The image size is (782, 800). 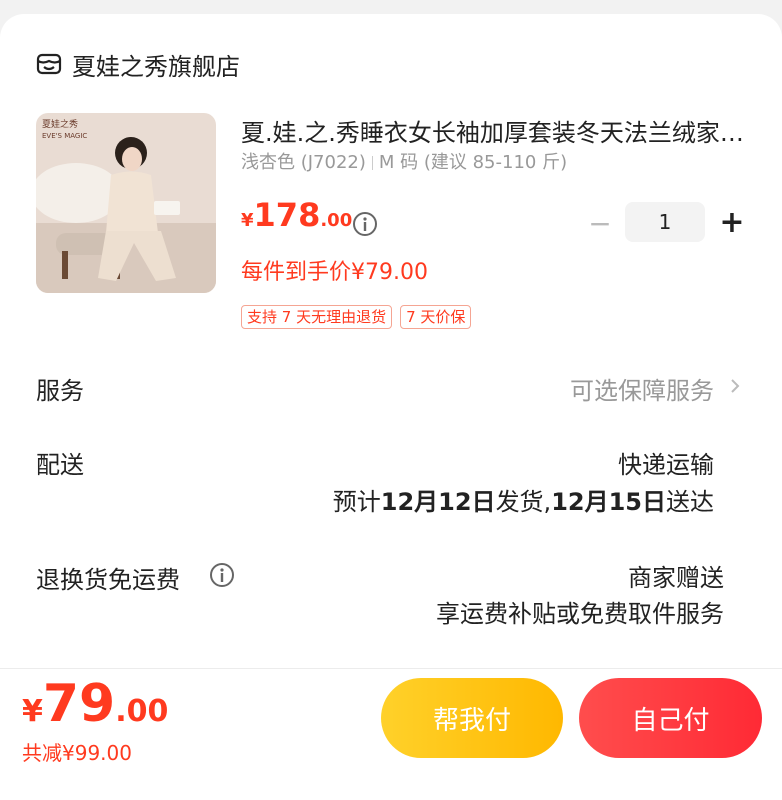 I want to click on quantity-increase-button: +, so click(x=732, y=222).